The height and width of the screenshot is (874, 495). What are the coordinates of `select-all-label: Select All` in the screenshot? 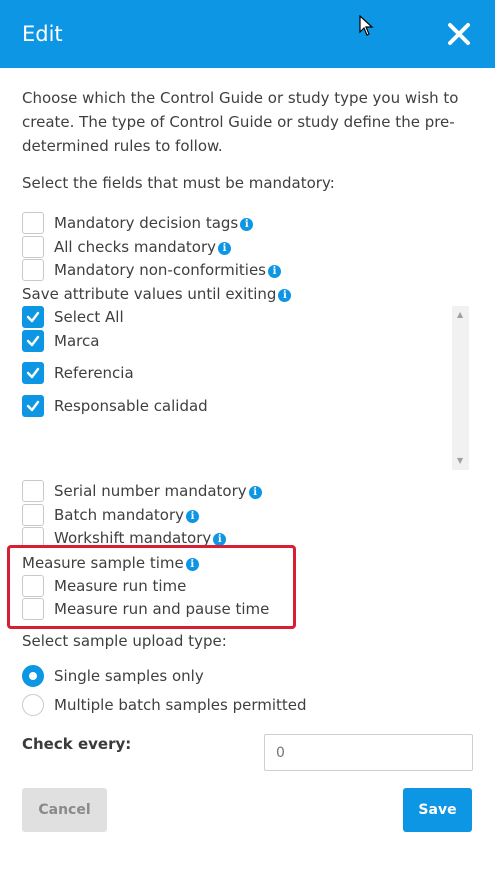 It's located at (89, 317).